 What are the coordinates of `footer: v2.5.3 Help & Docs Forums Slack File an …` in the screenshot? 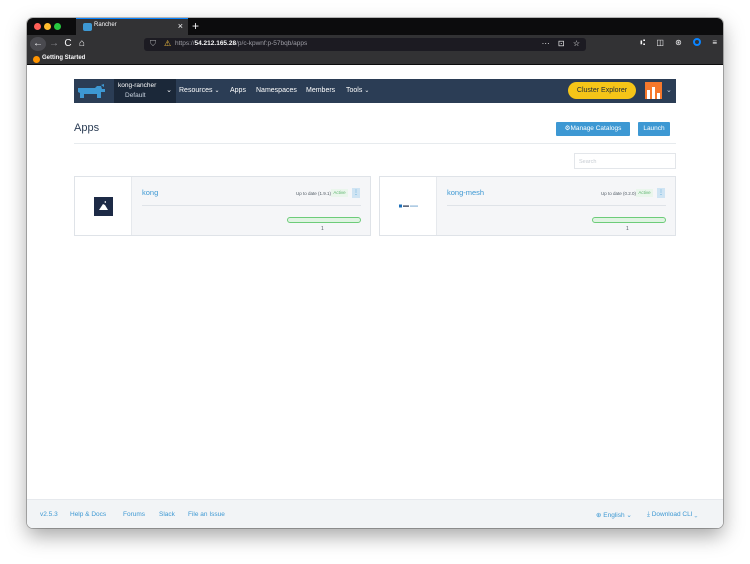 It's located at (375, 513).